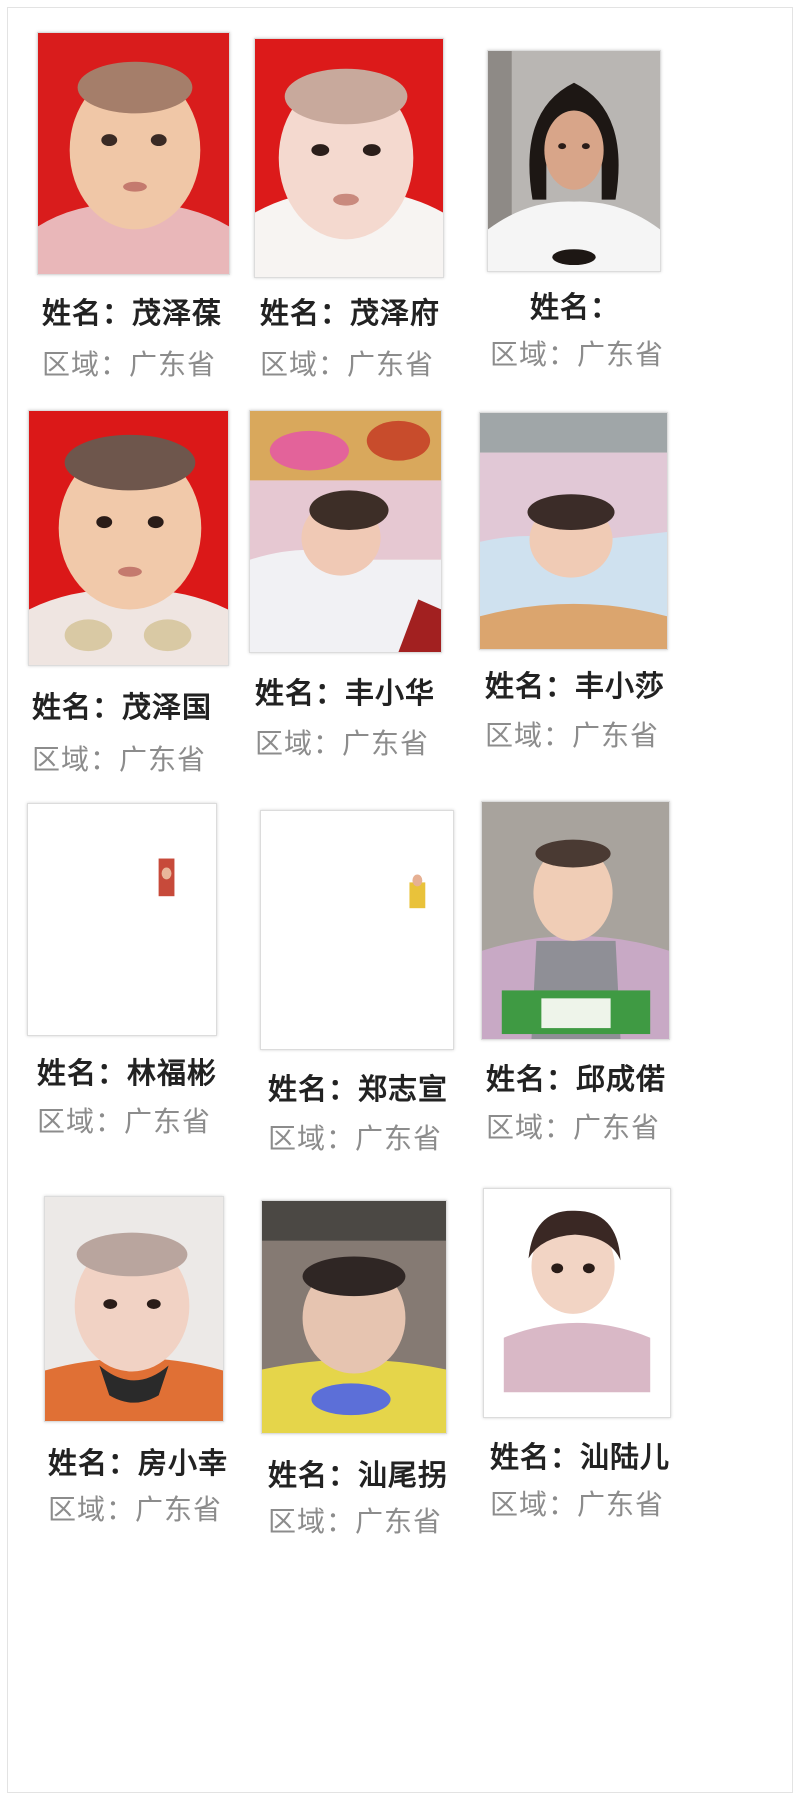 Image resolution: width=802 pixels, height=1802 pixels. I want to click on child-name: 姓名：茂泽府, so click(350, 313).